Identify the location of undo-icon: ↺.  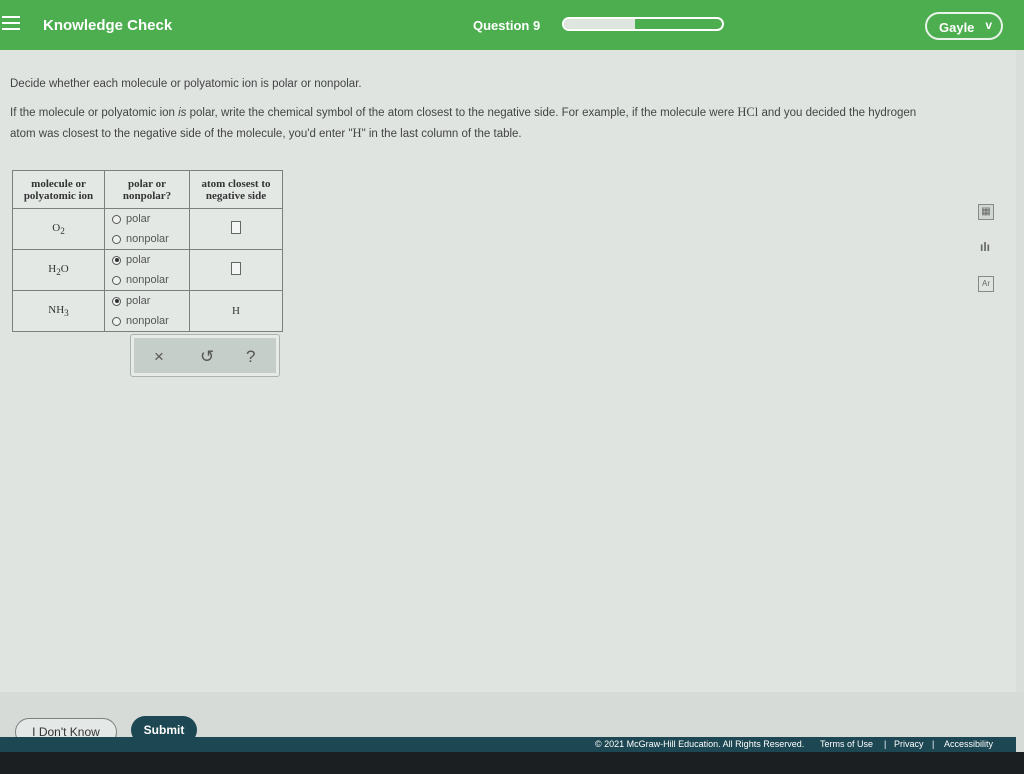
(207, 357).